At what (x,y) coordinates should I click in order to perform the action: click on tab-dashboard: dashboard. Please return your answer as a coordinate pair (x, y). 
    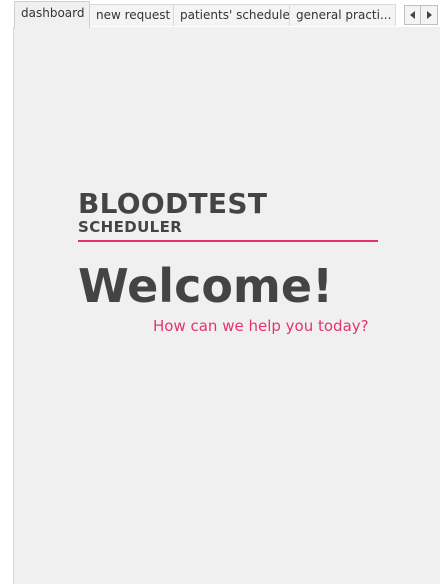
    Looking at the image, I should click on (52, 14).